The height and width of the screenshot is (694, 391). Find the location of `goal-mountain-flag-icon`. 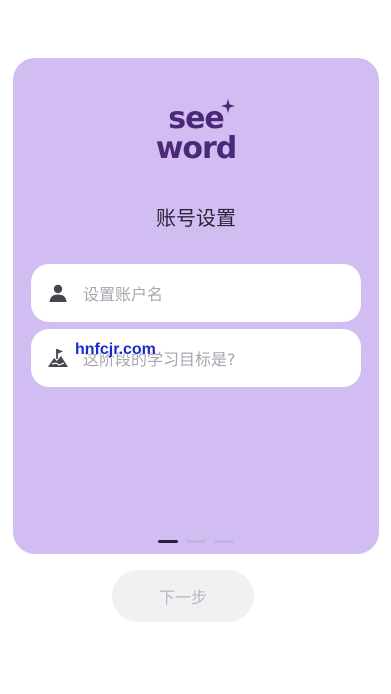

goal-mountain-flag-icon is located at coordinates (58, 358).